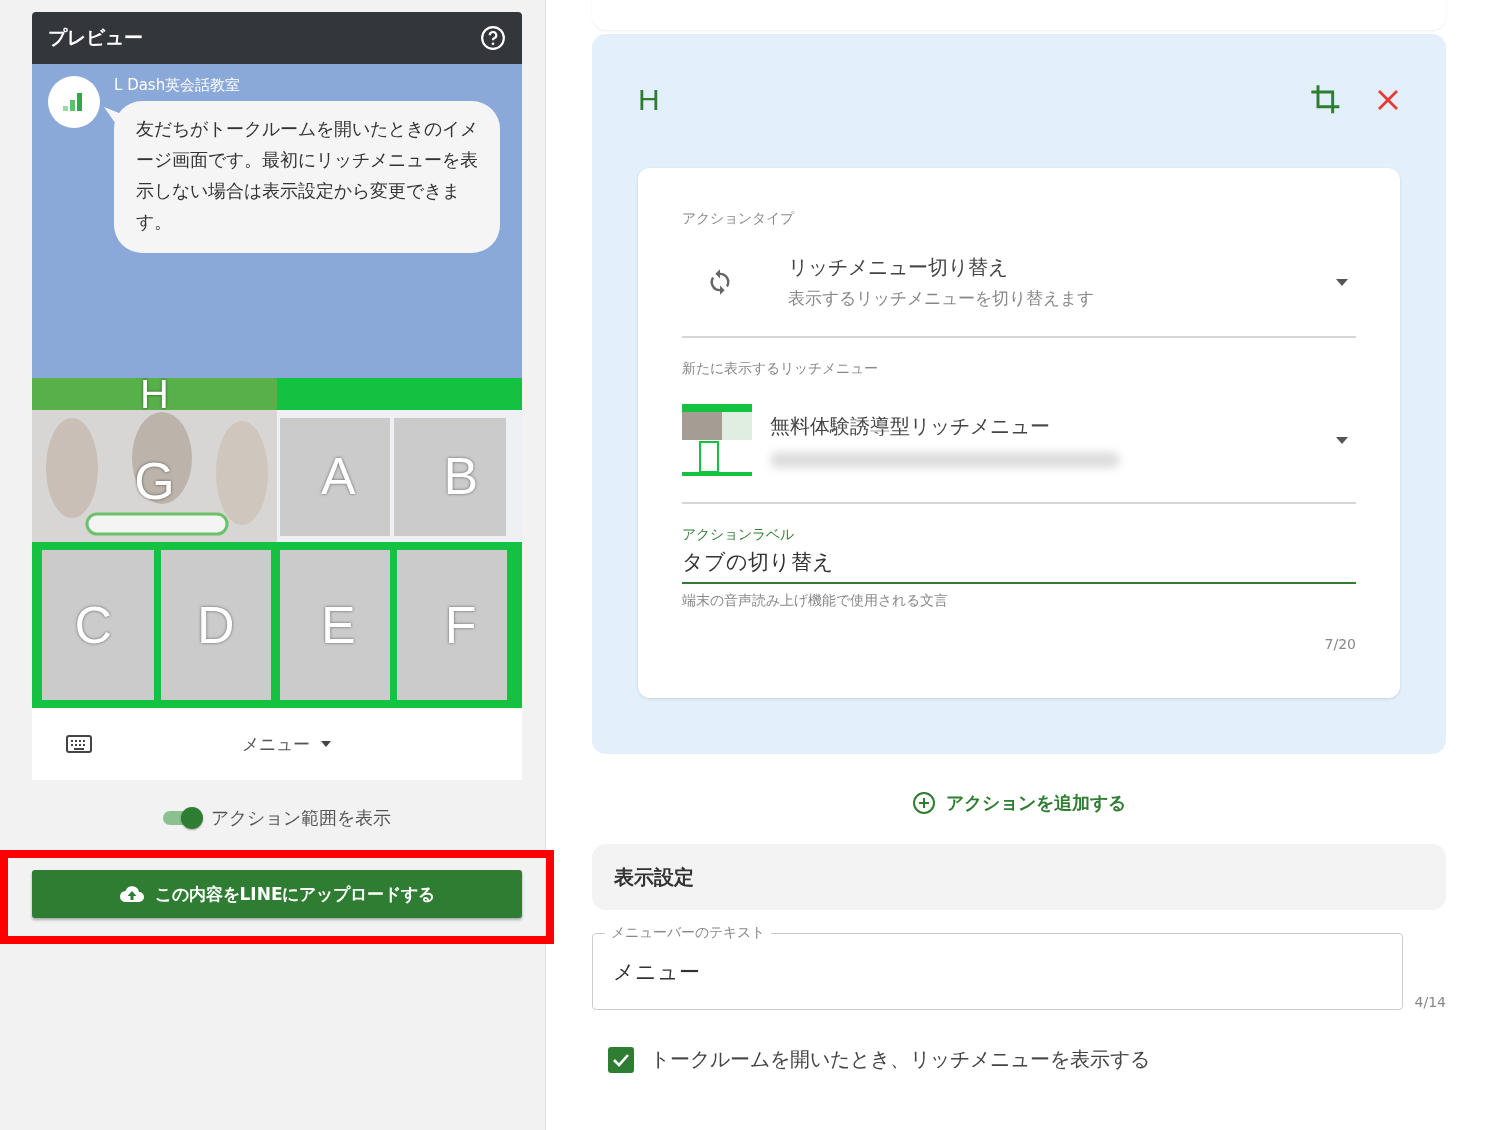 The height and width of the screenshot is (1130, 1488). Describe the element at coordinates (898, 267) in the screenshot. I see `select-value: リッチメニュー切り替え` at that location.